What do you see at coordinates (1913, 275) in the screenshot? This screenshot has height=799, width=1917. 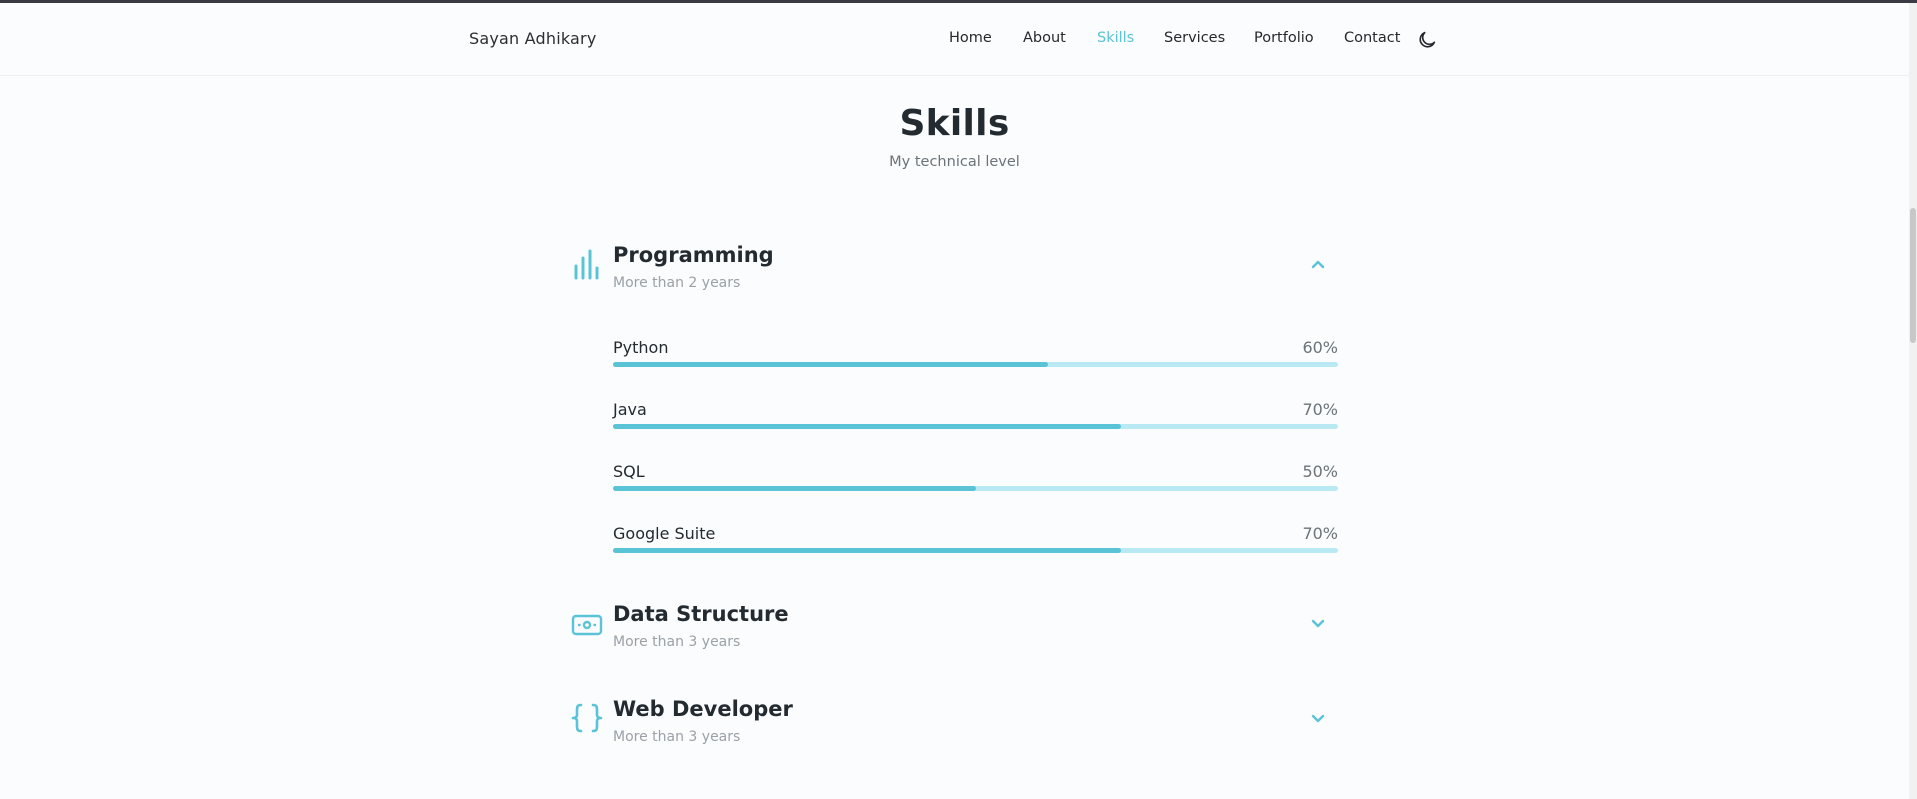 I see `scrollbar-thumb` at bounding box center [1913, 275].